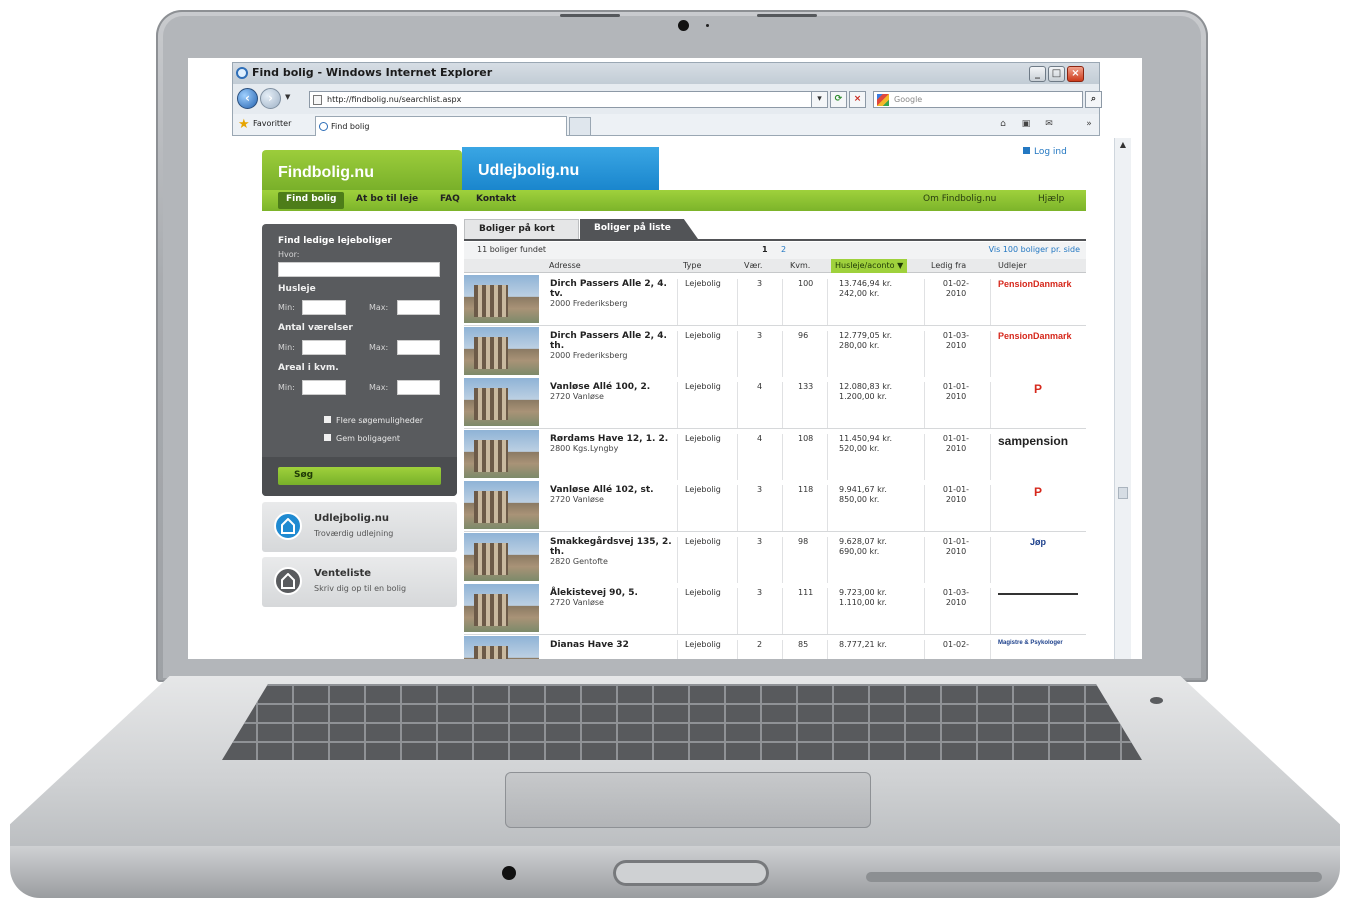 This screenshot has width=1347, height=899. Describe the element at coordinates (1122, 398) in the screenshot. I see `vertical-scrollbar: ▲` at that location.